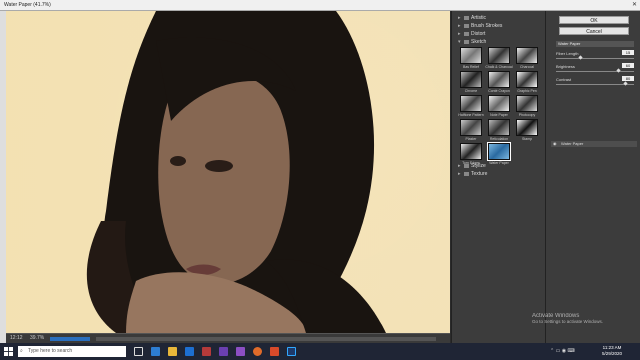 The image size is (640, 360). I want to click on filter-thumb-label: Plaster, so click(471, 139).